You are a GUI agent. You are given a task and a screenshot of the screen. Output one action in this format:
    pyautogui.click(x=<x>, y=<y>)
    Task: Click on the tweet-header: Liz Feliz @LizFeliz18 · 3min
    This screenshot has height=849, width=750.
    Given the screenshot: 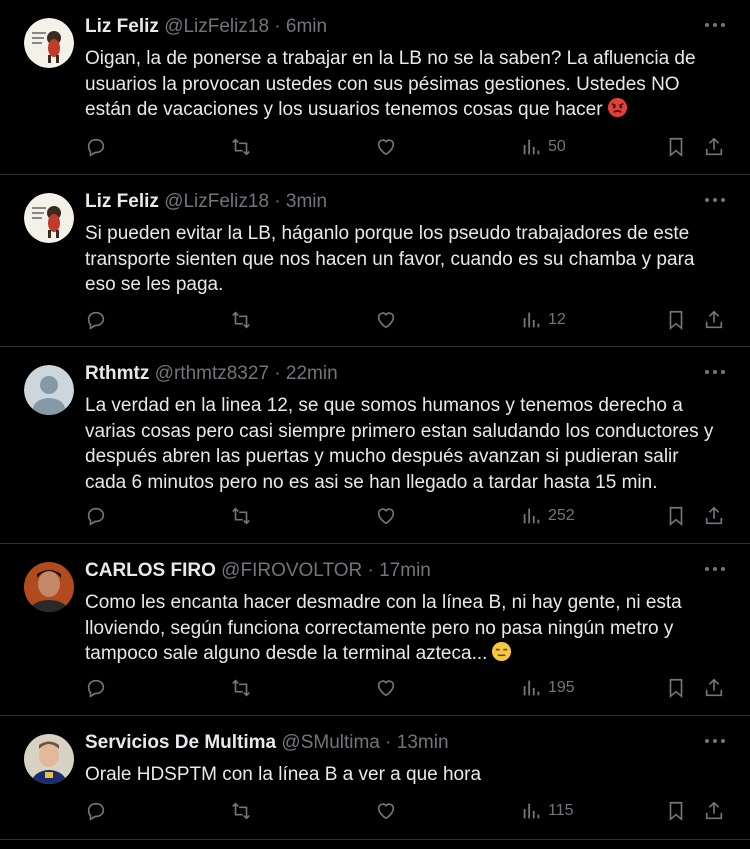 What is the action you would take?
    pyautogui.click(x=206, y=201)
    